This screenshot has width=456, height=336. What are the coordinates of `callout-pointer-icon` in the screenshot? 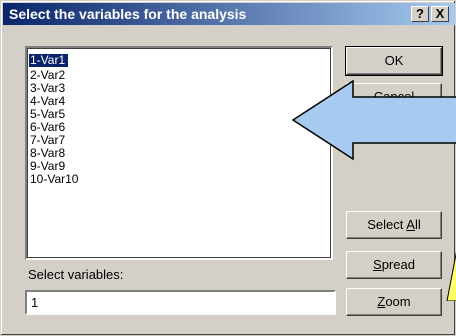 It's located at (451, 276).